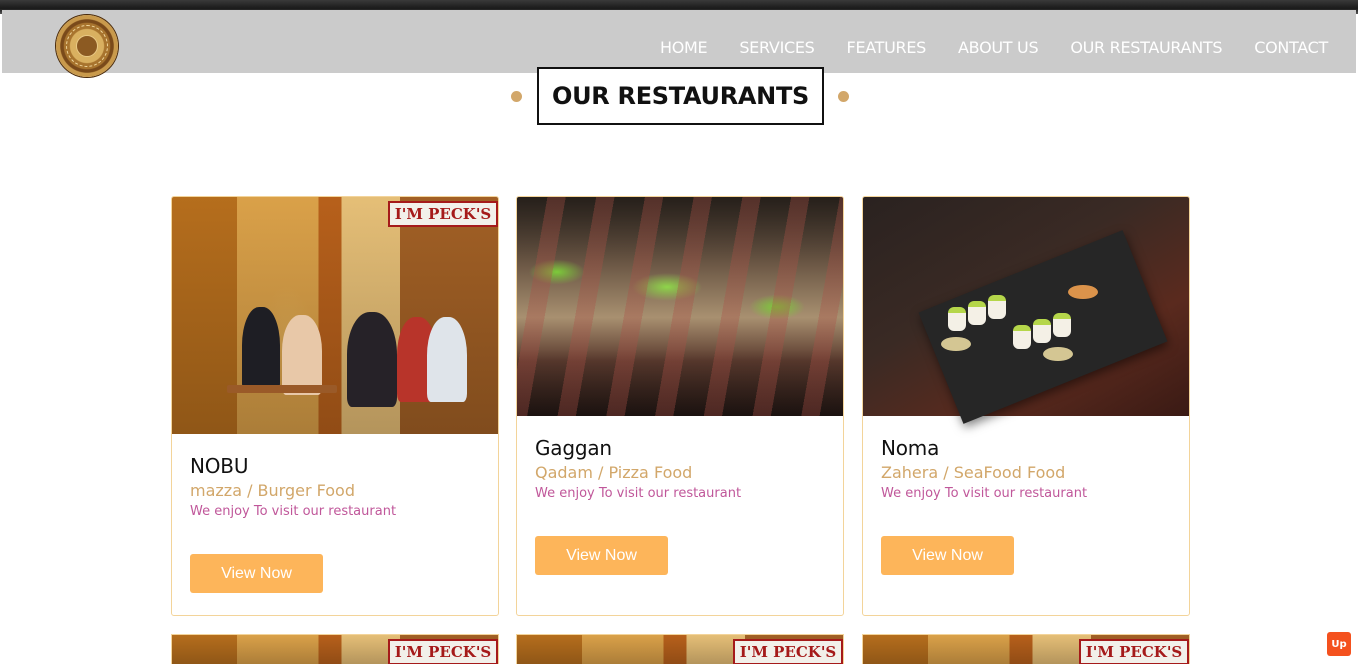  Describe the element at coordinates (614, 472) in the screenshot. I see `restaurant-subtitle: Qadam / Pizza Food` at that location.